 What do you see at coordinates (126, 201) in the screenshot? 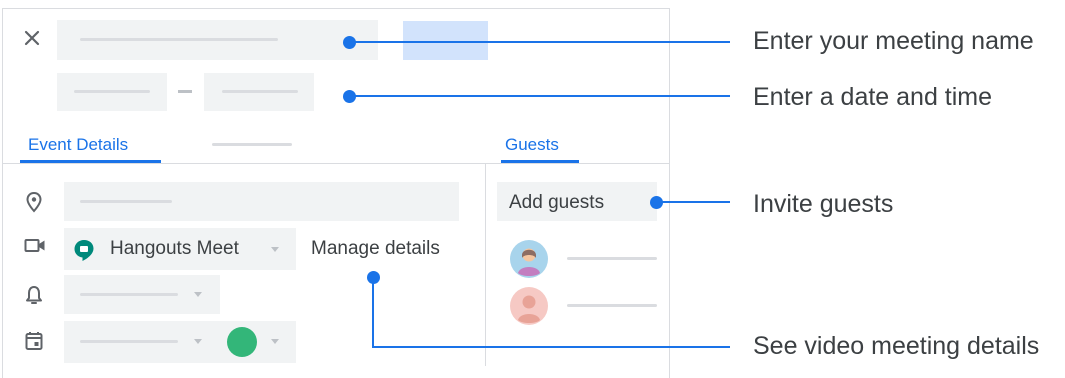
I see `location-placeholder-line` at bounding box center [126, 201].